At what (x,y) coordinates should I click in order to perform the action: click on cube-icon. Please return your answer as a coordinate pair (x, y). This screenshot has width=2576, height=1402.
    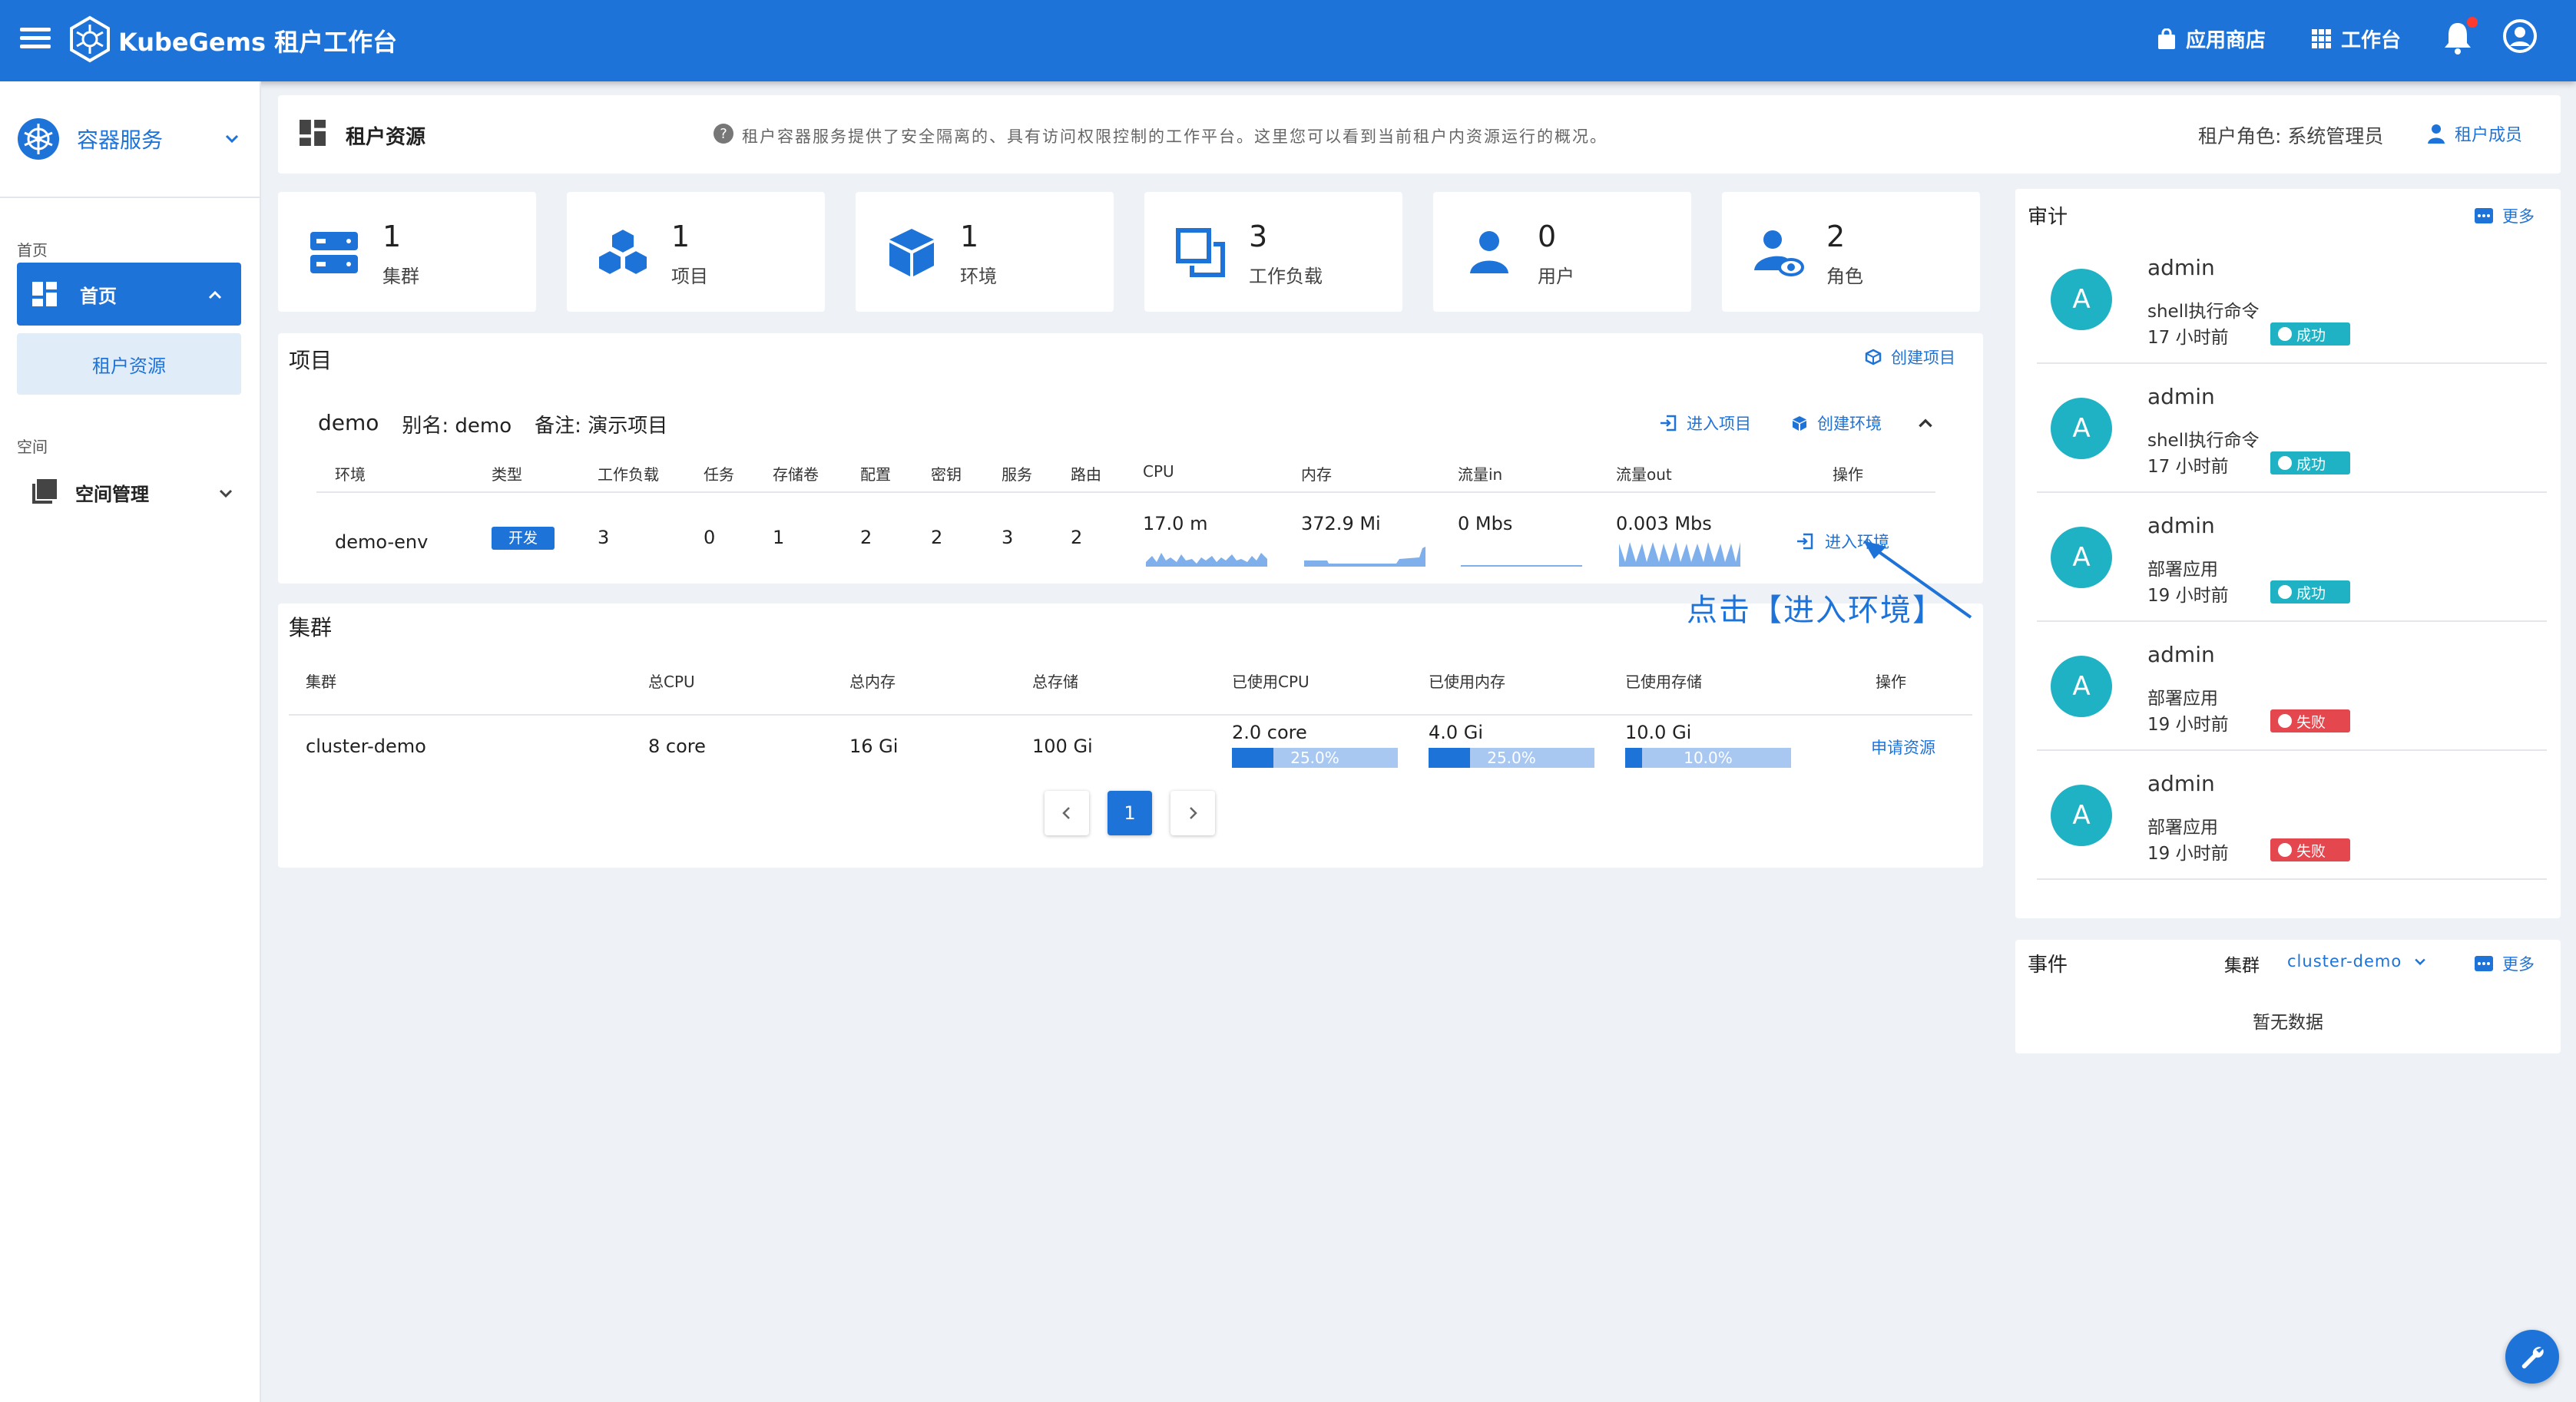
    Looking at the image, I should click on (912, 253).